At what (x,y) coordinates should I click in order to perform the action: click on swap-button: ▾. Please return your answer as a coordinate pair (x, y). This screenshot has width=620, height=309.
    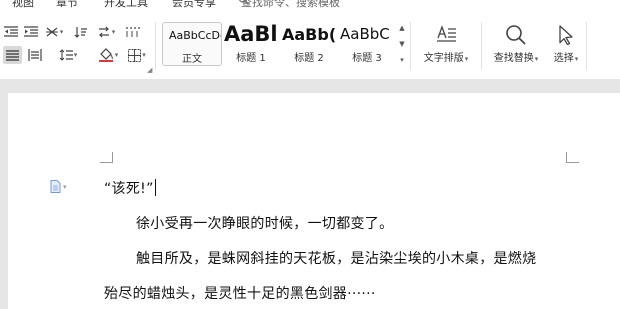
    Looking at the image, I should click on (106, 32).